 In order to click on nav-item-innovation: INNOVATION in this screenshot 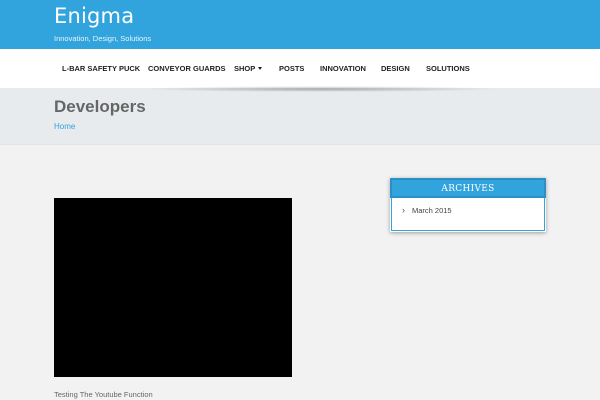, I will do `click(343, 68)`.